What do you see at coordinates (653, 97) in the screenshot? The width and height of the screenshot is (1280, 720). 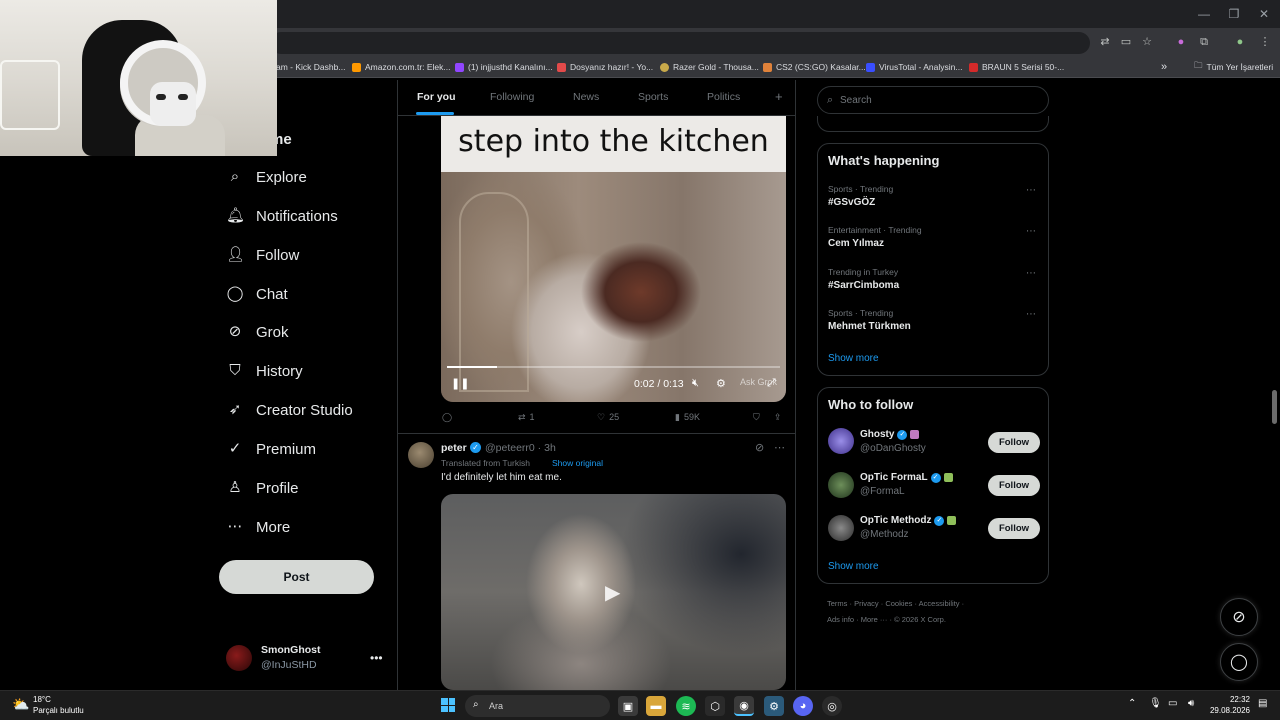 I see `tab-sports: Sports` at bounding box center [653, 97].